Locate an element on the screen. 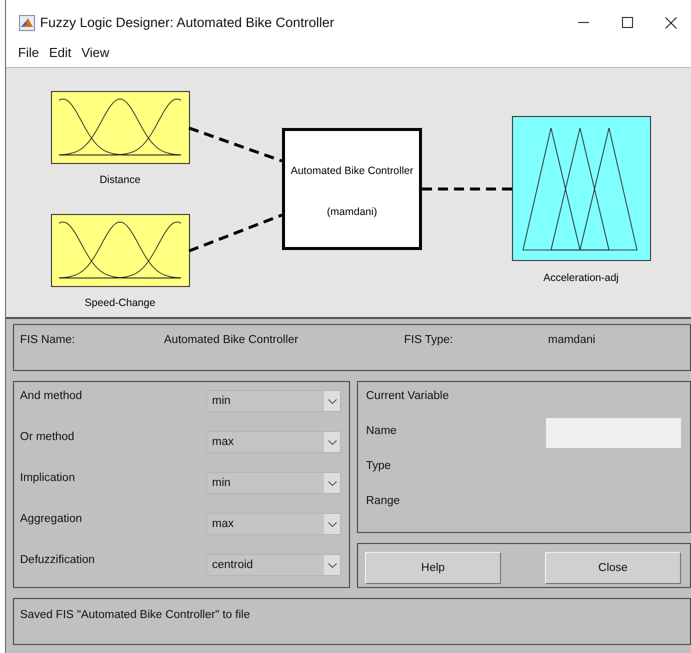  close-button: Close is located at coordinates (613, 568).